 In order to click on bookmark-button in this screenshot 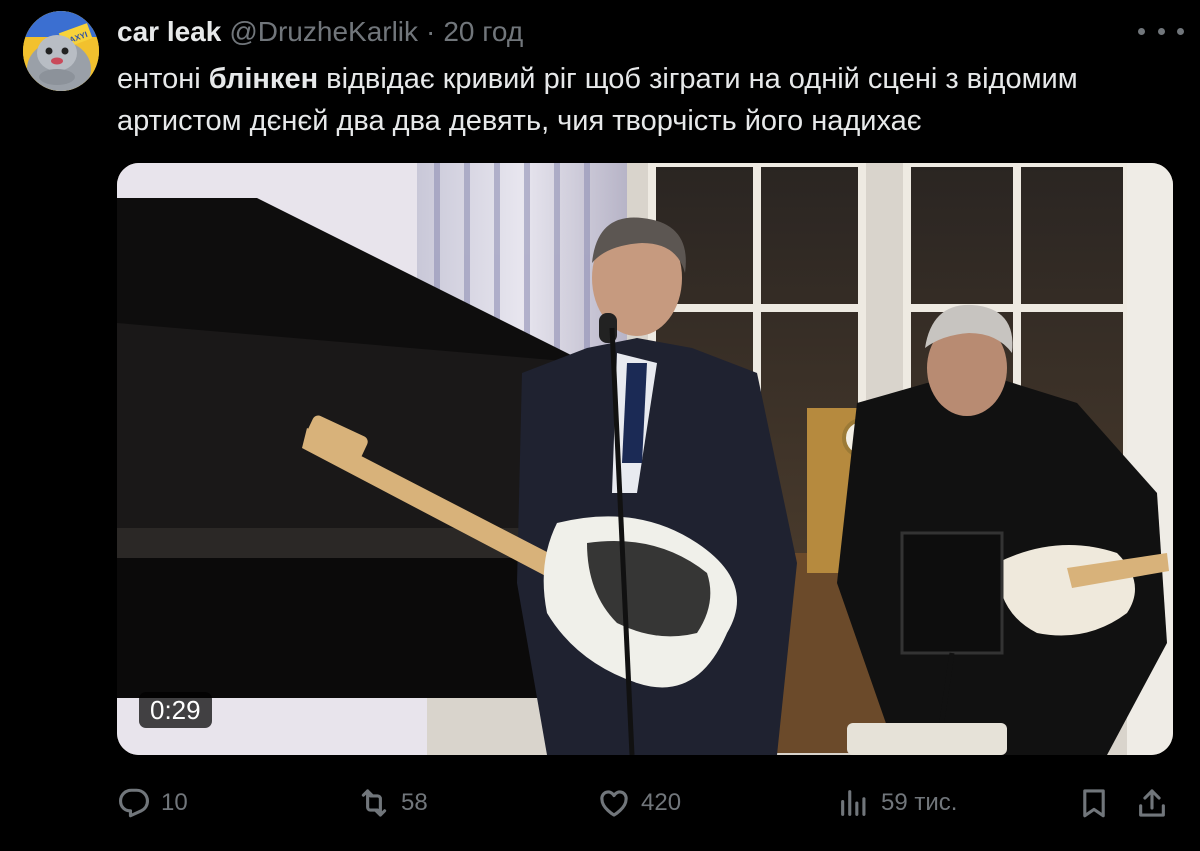, I will do `click(1094, 803)`.